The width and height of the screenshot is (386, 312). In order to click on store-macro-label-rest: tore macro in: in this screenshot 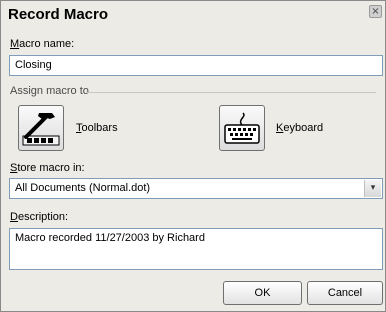, I will do `click(51, 168)`.